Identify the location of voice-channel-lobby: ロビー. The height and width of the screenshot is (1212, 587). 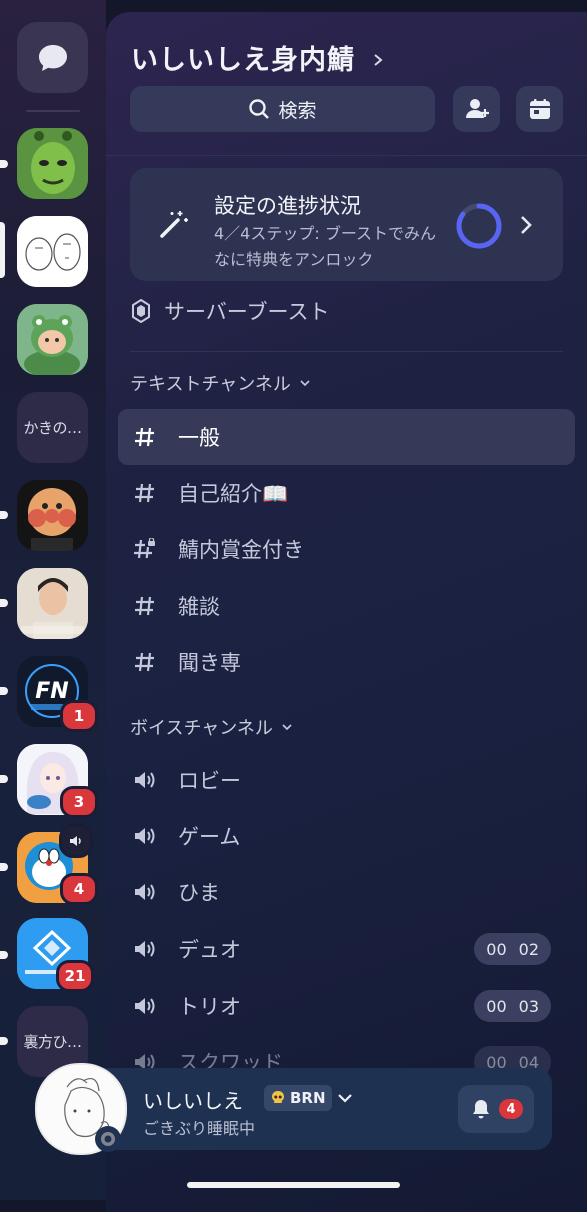
(346, 780).